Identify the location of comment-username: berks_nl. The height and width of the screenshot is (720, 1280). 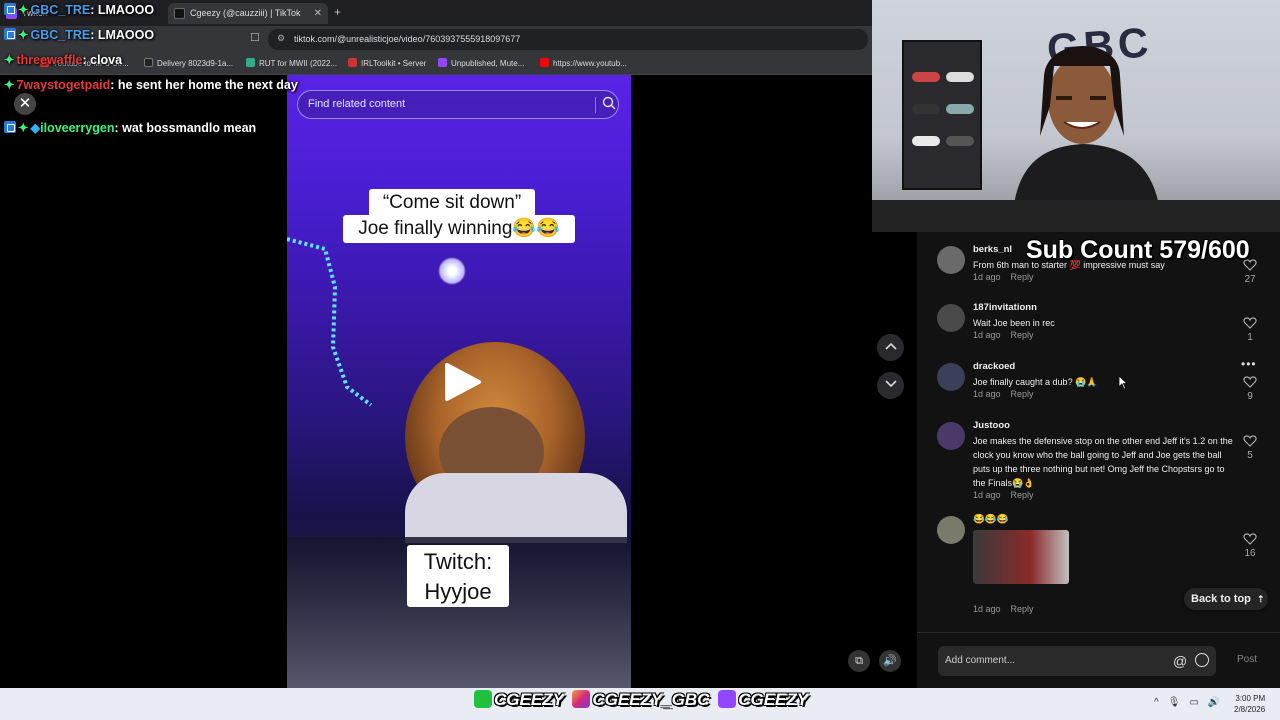
(992, 249).